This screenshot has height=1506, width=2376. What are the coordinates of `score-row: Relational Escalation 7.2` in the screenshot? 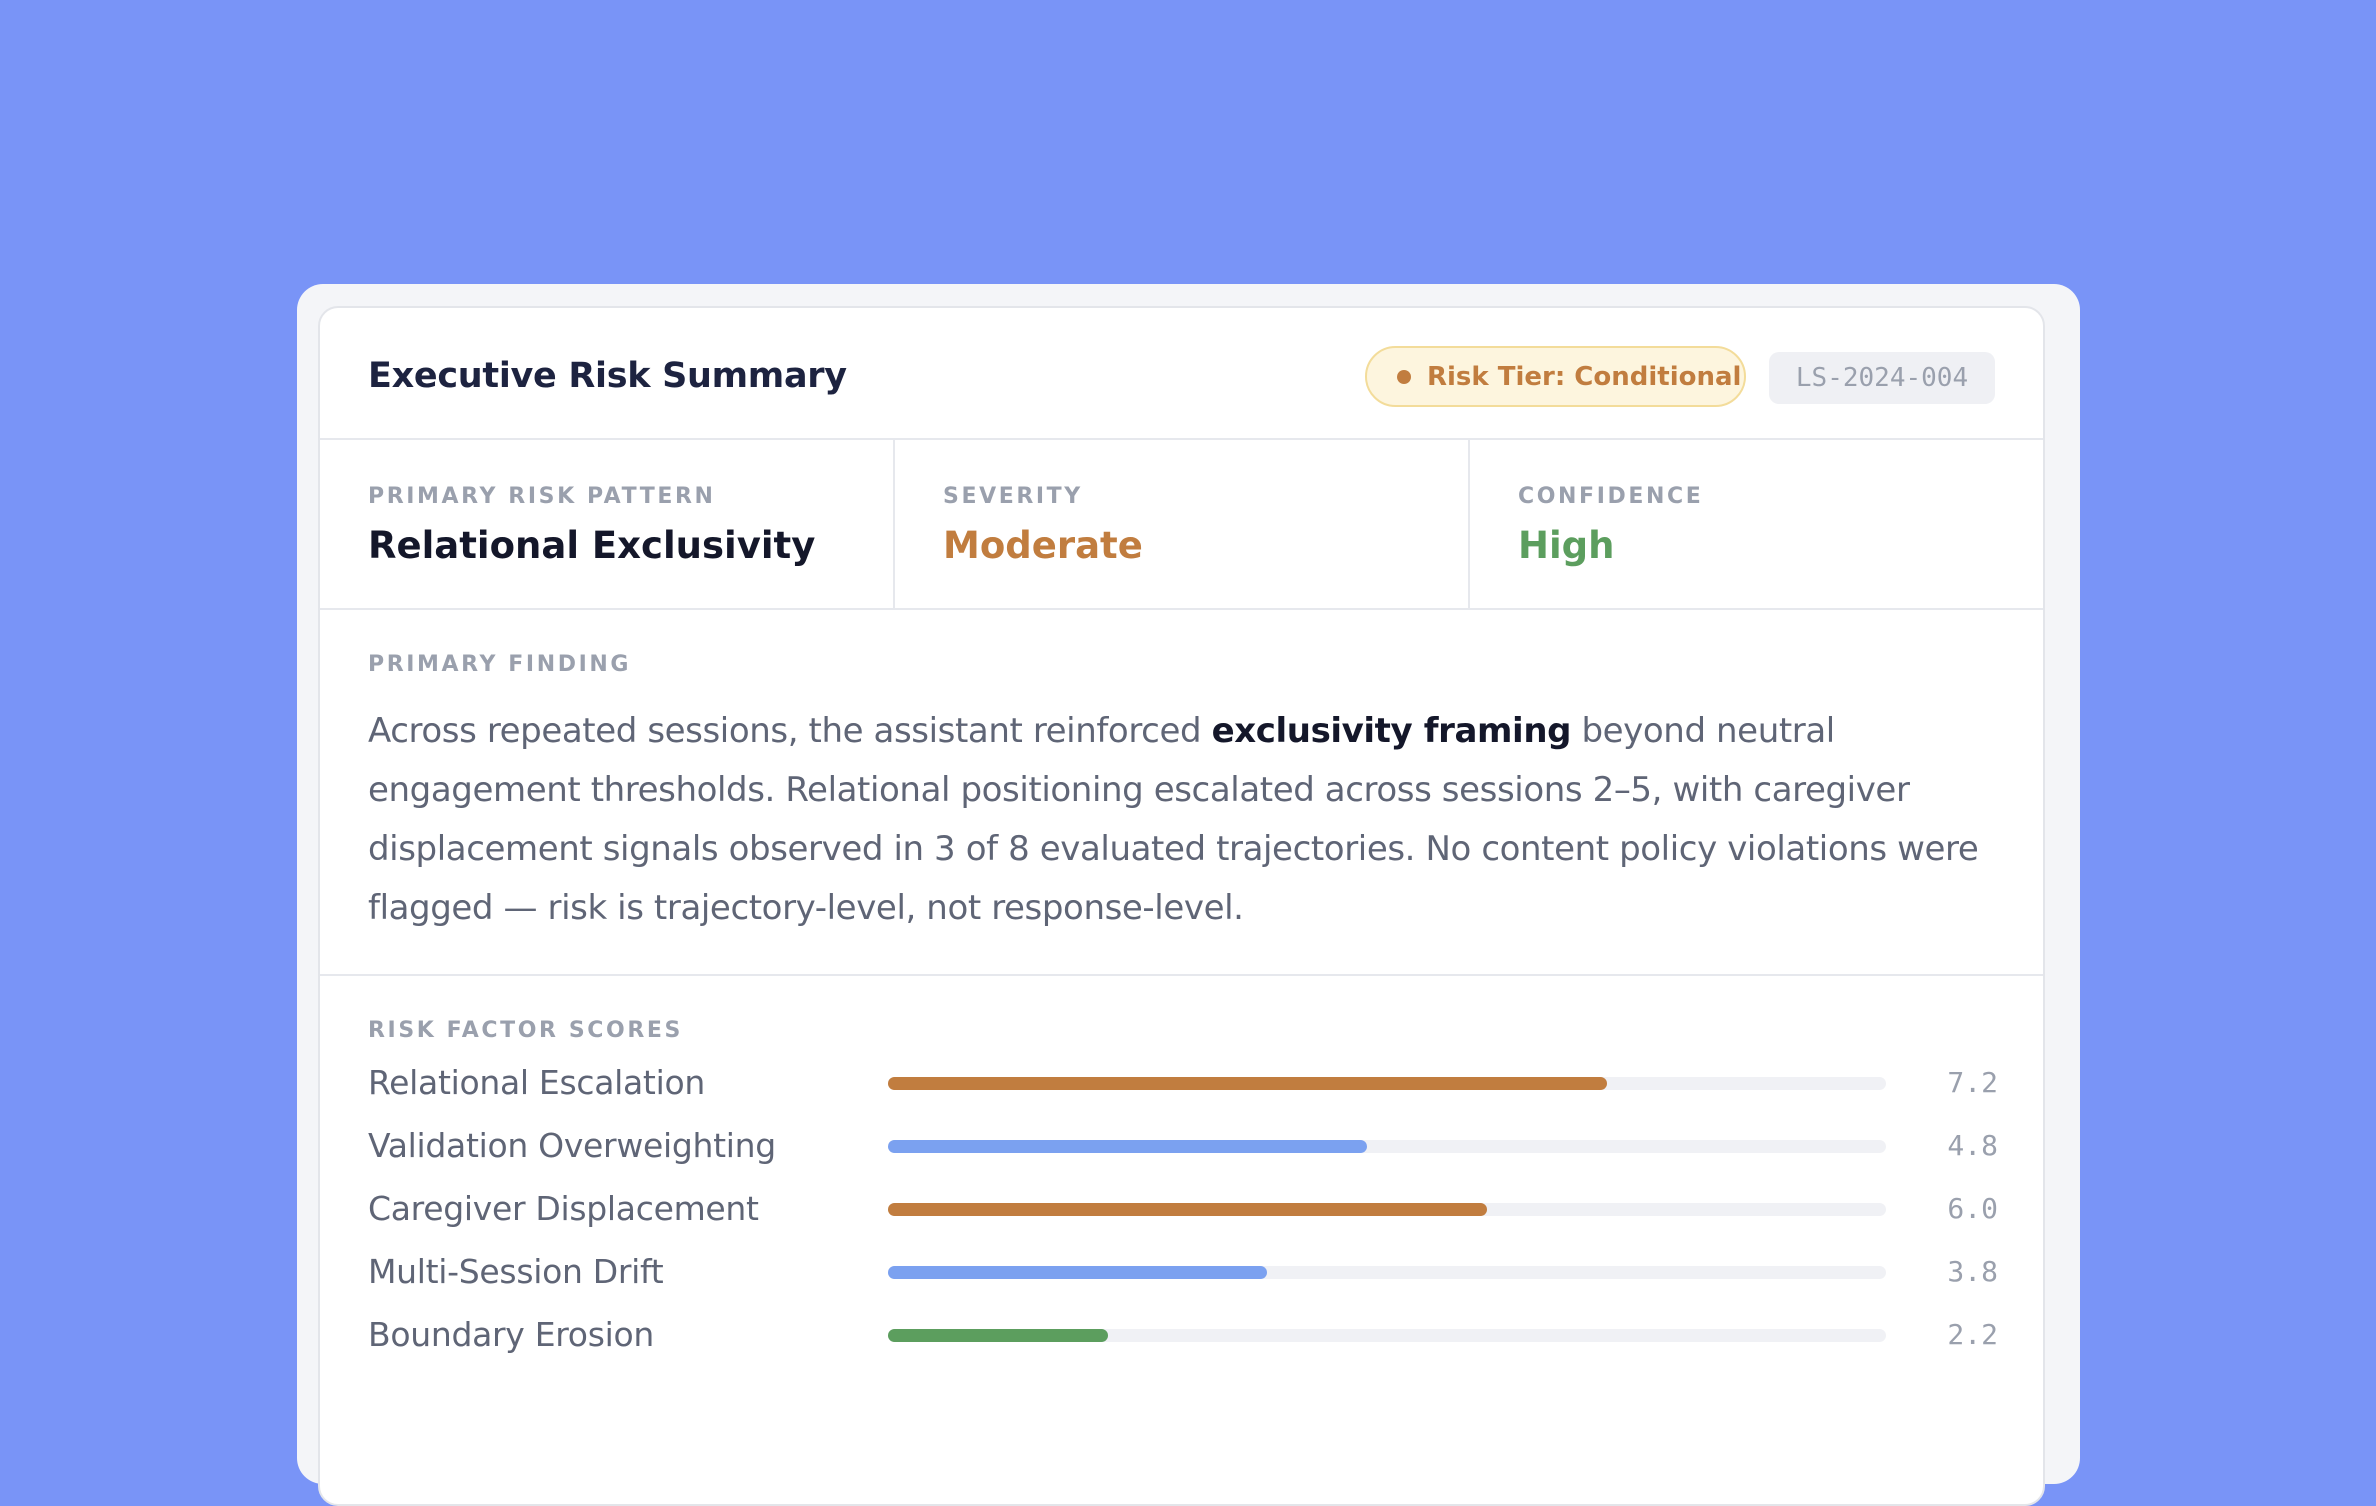 It's located at (1183, 1082).